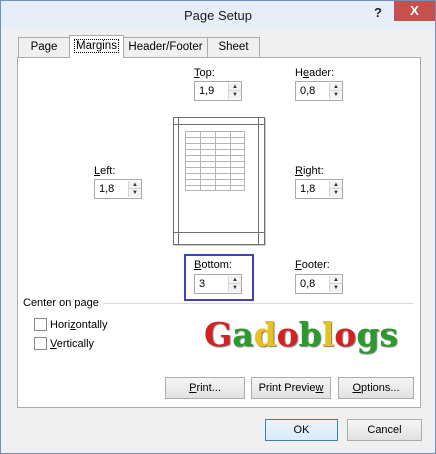 The height and width of the screenshot is (454, 436). Describe the element at coordinates (378, 13) in the screenshot. I see `help-button: ?` at that location.